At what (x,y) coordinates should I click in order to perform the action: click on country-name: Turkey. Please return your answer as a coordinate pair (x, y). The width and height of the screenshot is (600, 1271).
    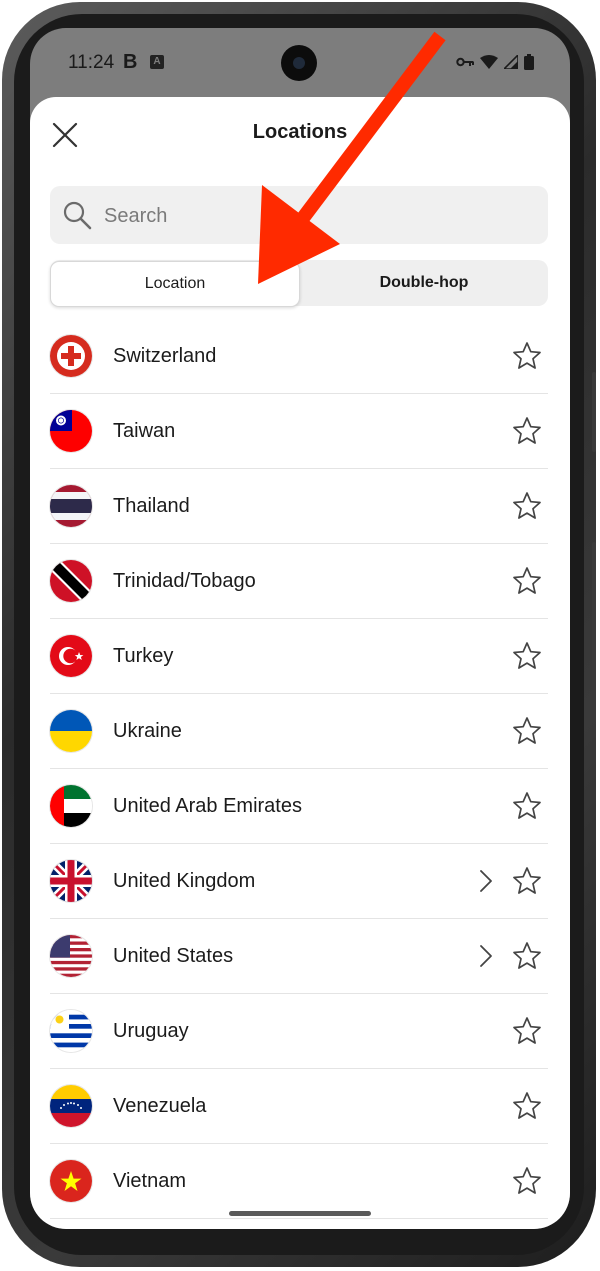
    Looking at the image, I should click on (143, 656).